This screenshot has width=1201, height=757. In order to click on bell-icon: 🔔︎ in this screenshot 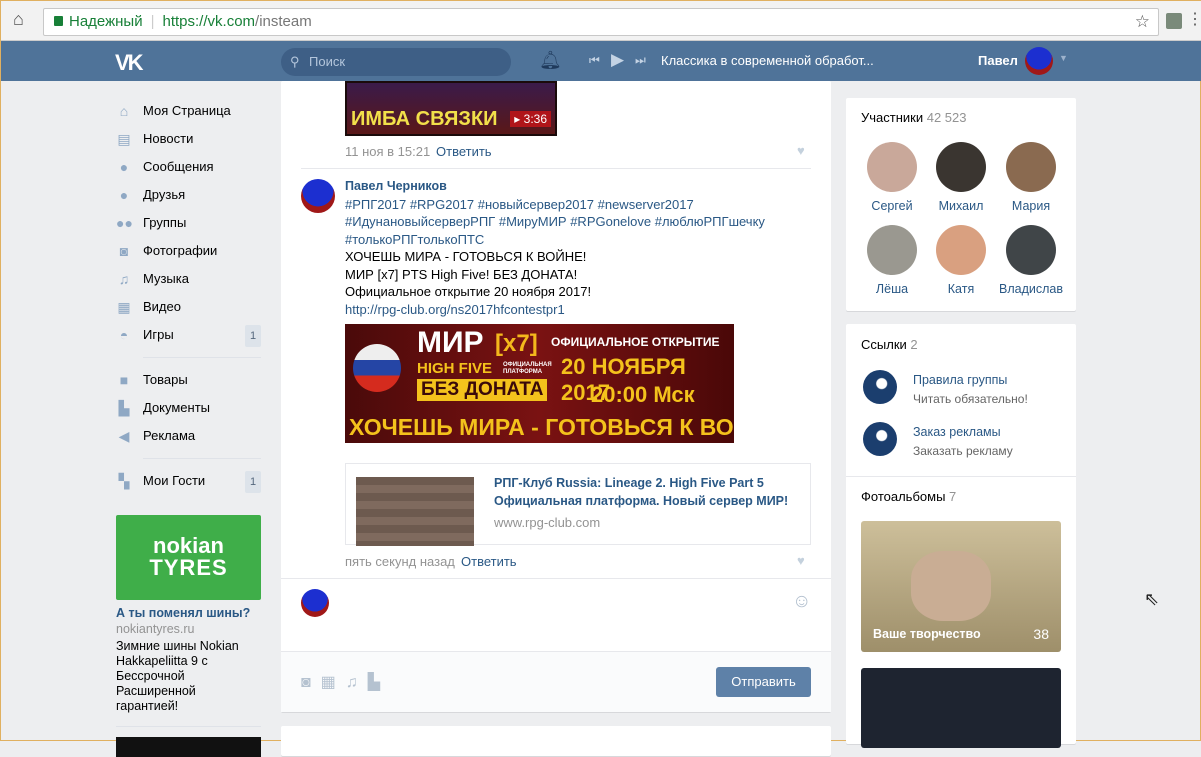, I will do `click(550, 60)`.